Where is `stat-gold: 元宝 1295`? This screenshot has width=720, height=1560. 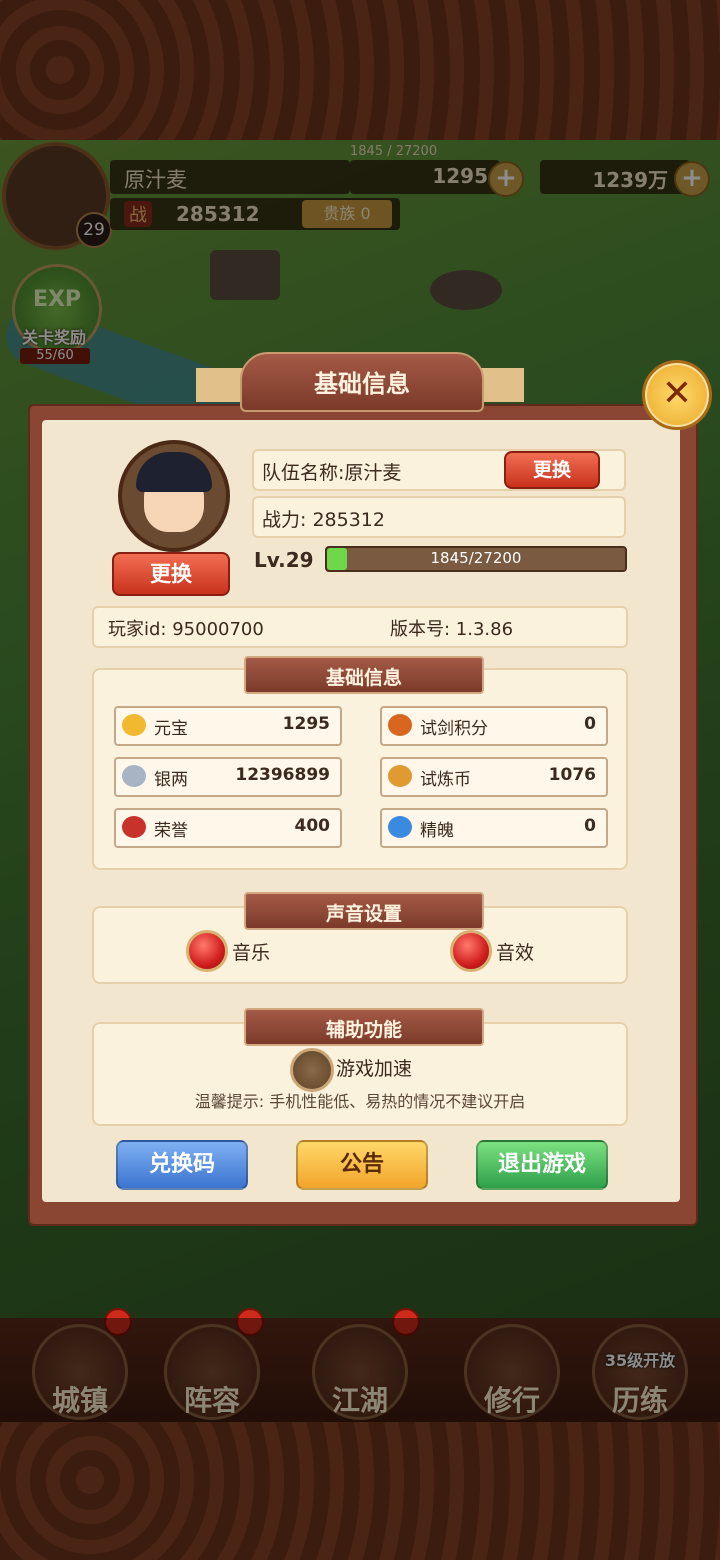
stat-gold: 元宝 1295 is located at coordinates (228, 726).